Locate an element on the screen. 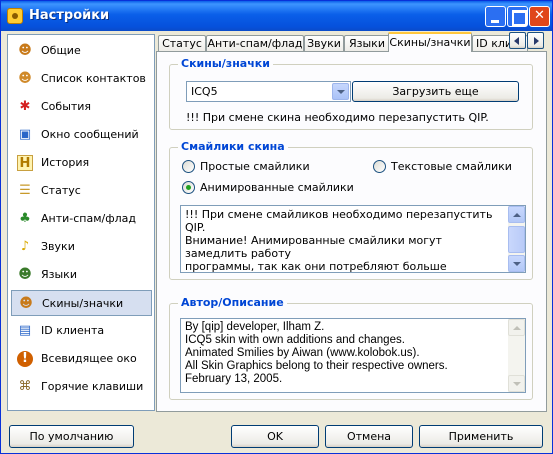 This screenshot has height=454, width=553. sidebar-item-antispam: ♣ Анти-спам/флад is located at coordinates (81, 219).